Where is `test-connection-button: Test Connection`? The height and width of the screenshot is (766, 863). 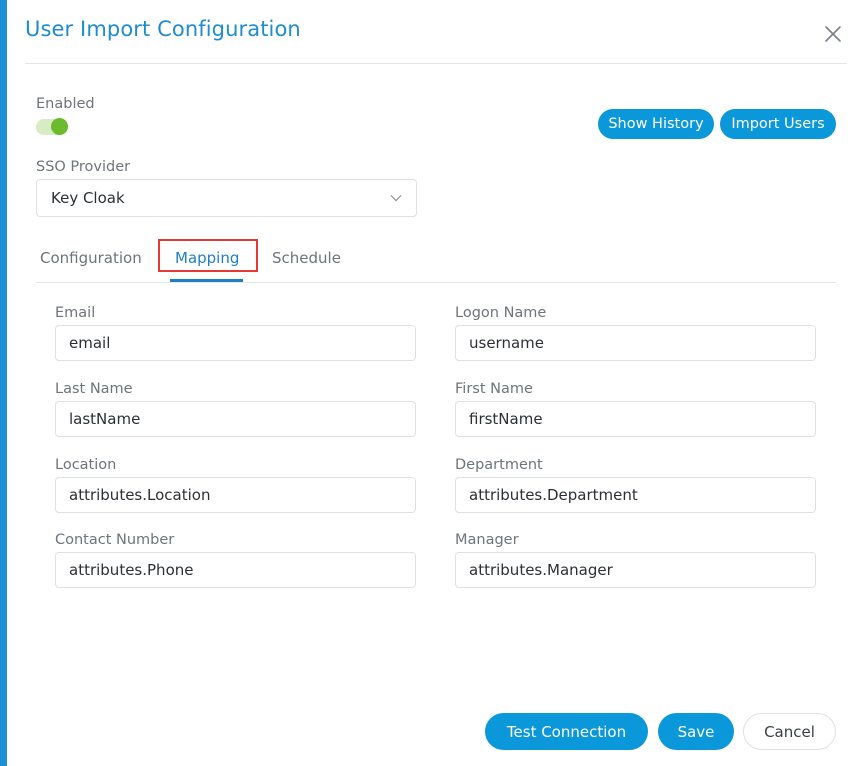
test-connection-button: Test Connection is located at coordinates (566, 731).